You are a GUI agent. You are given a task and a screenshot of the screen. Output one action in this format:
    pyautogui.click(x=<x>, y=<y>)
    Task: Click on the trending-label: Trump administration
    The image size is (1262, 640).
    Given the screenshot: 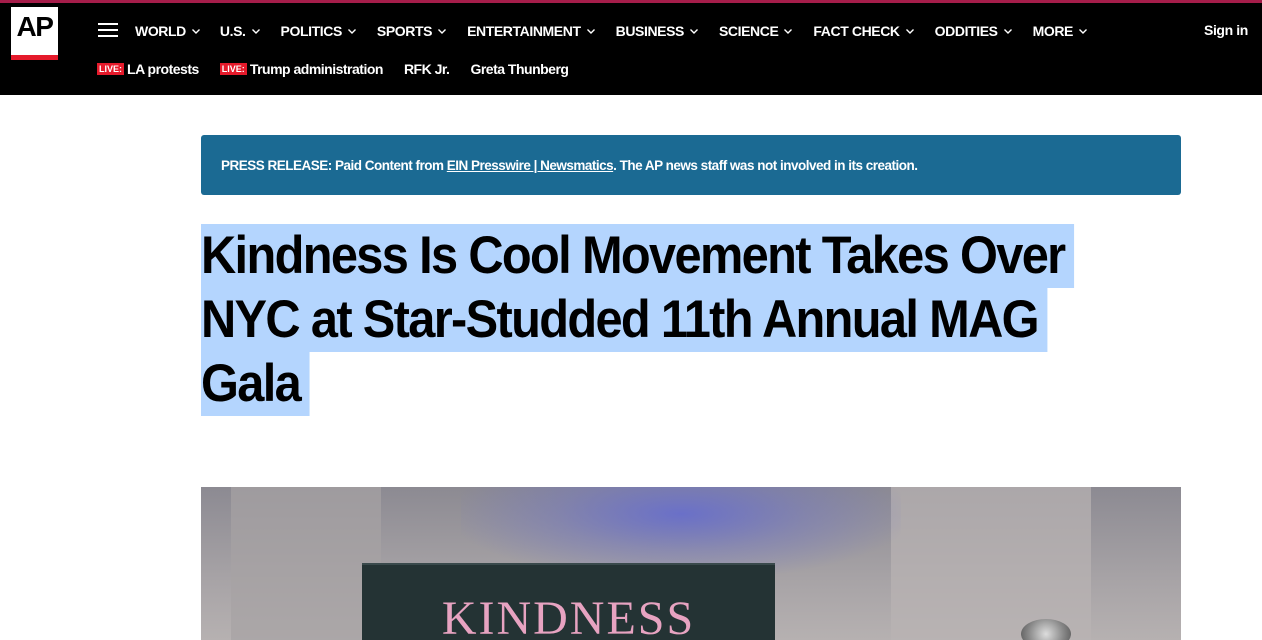 What is the action you would take?
    pyautogui.click(x=316, y=69)
    